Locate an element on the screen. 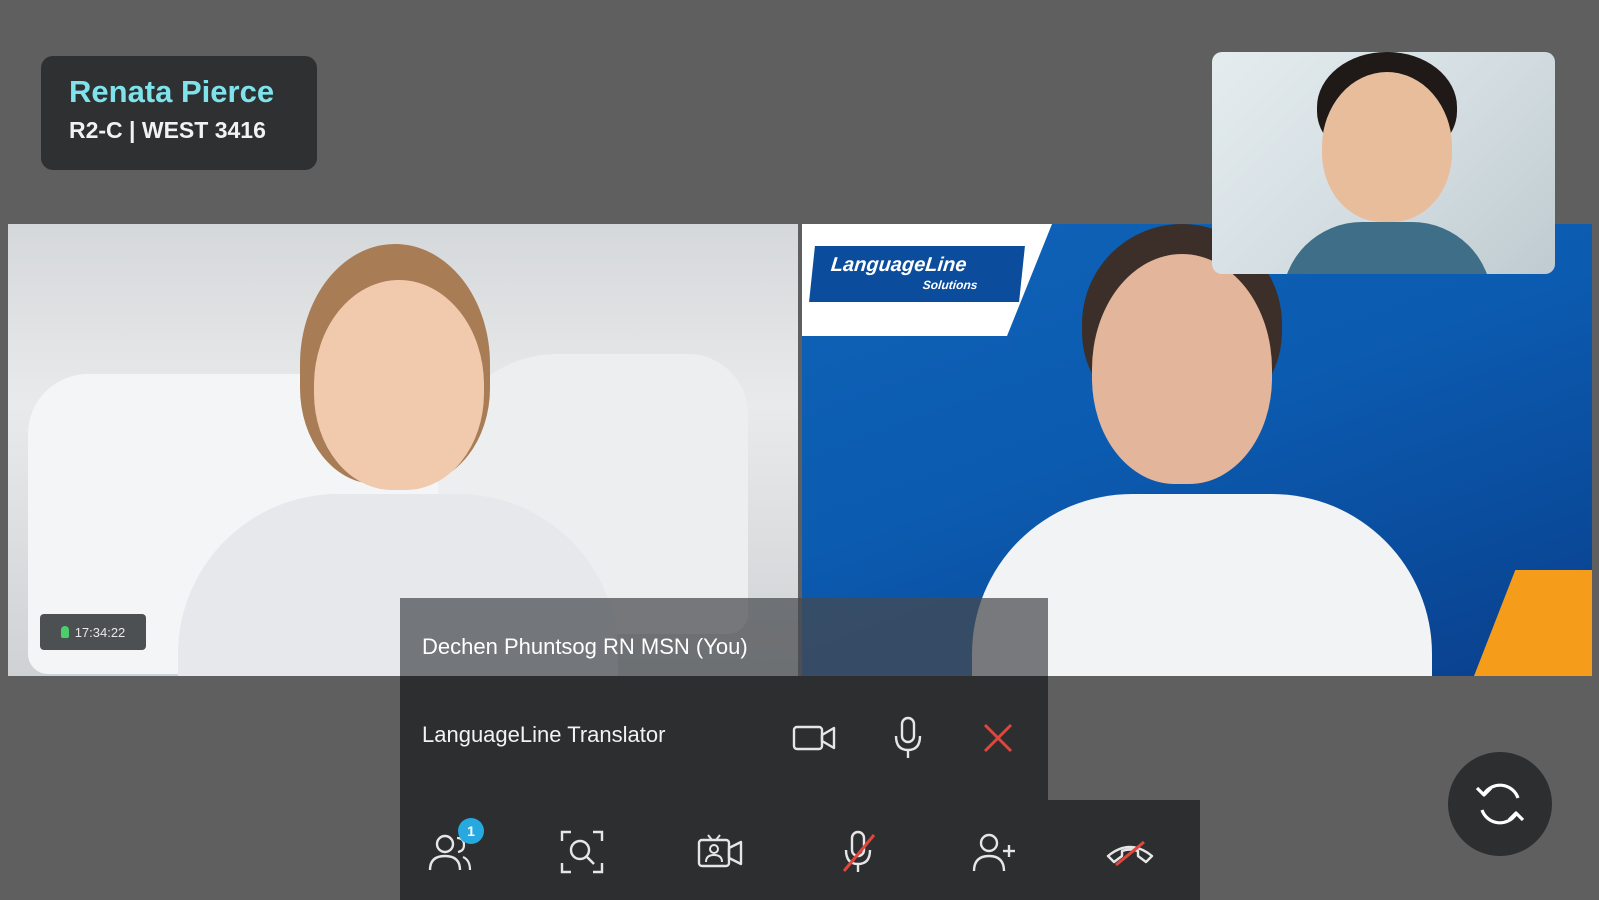  zoom-view-button is located at coordinates (582, 852).